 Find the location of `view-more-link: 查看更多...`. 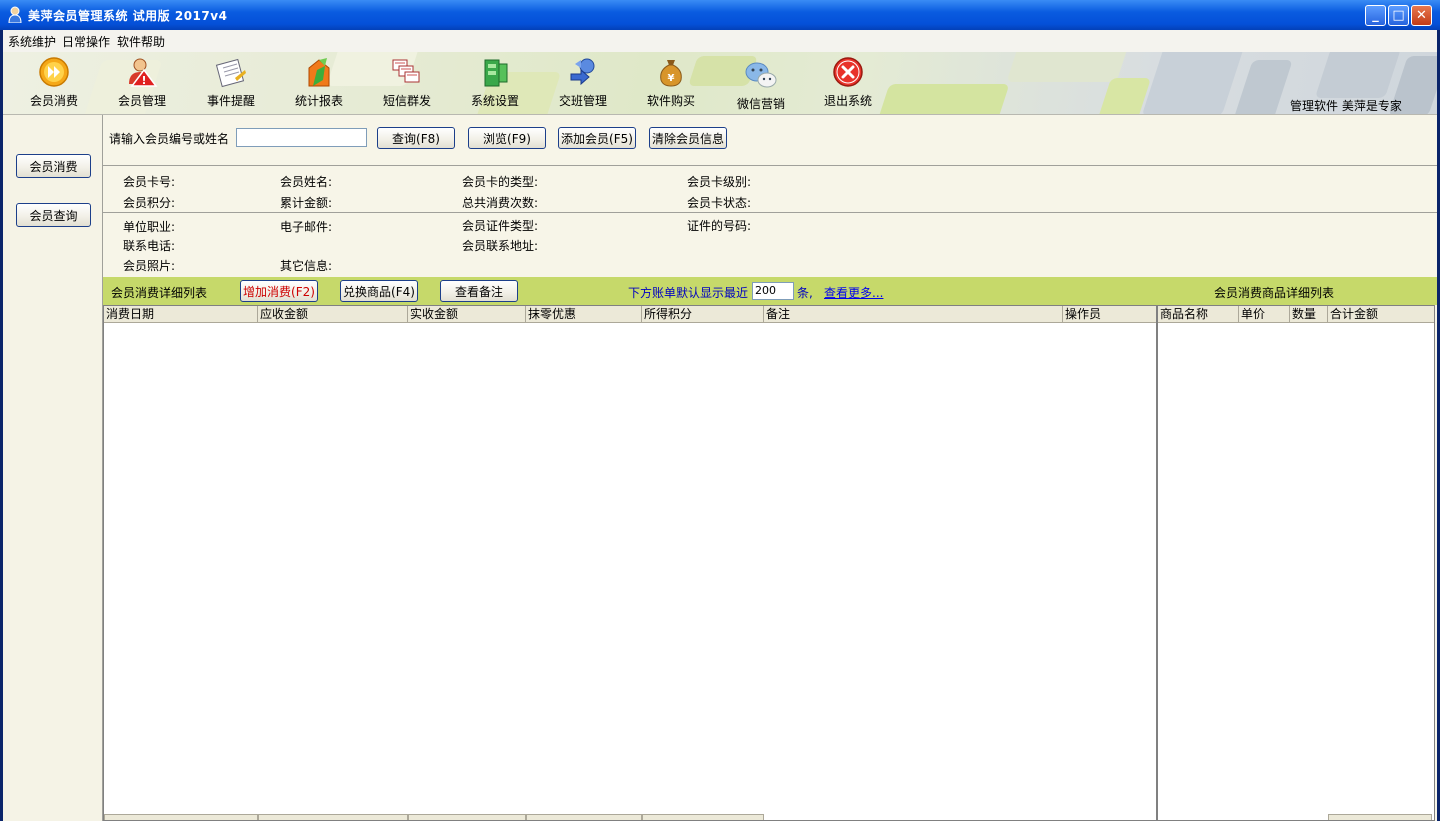

view-more-link: 查看更多... is located at coordinates (853, 292).